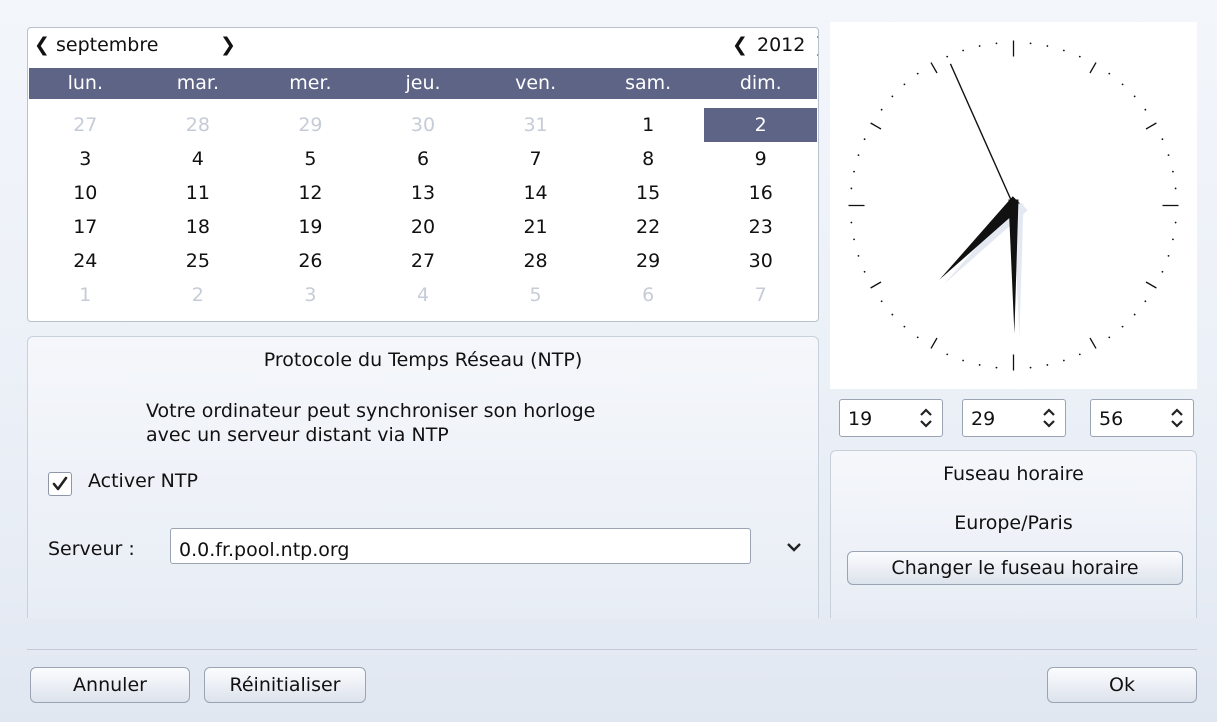 This screenshot has width=1217, height=722. What do you see at coordinates (760, 193) in the screenshot?
I see `calendar-day: 16` at bounding box center [760, 193].